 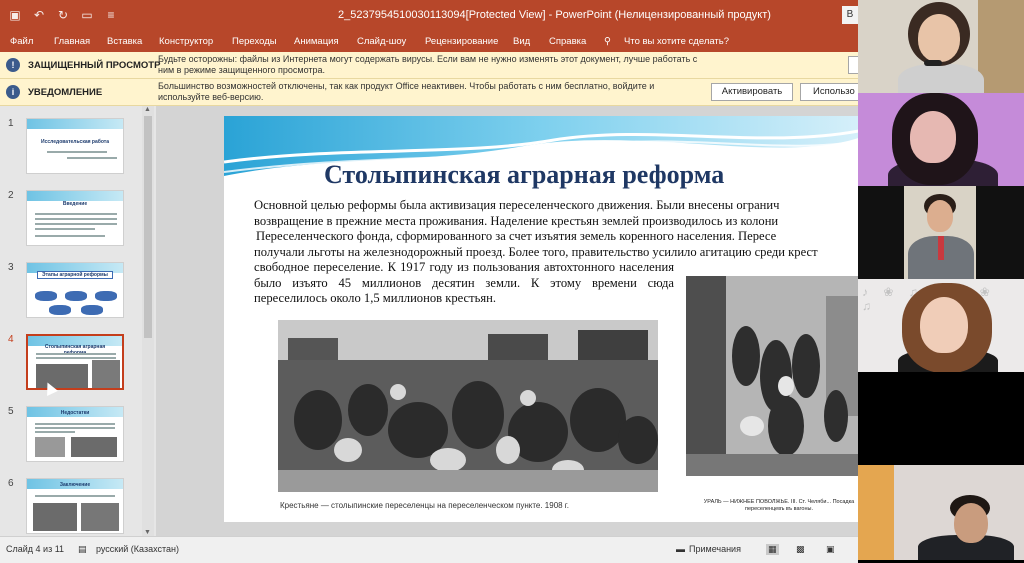 I want to click on slideshow-icon: ▭, so click(x=87, y=15).